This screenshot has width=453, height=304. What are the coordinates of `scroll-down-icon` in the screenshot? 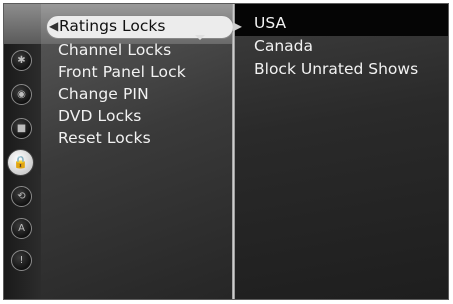 It's located at (200, 37).